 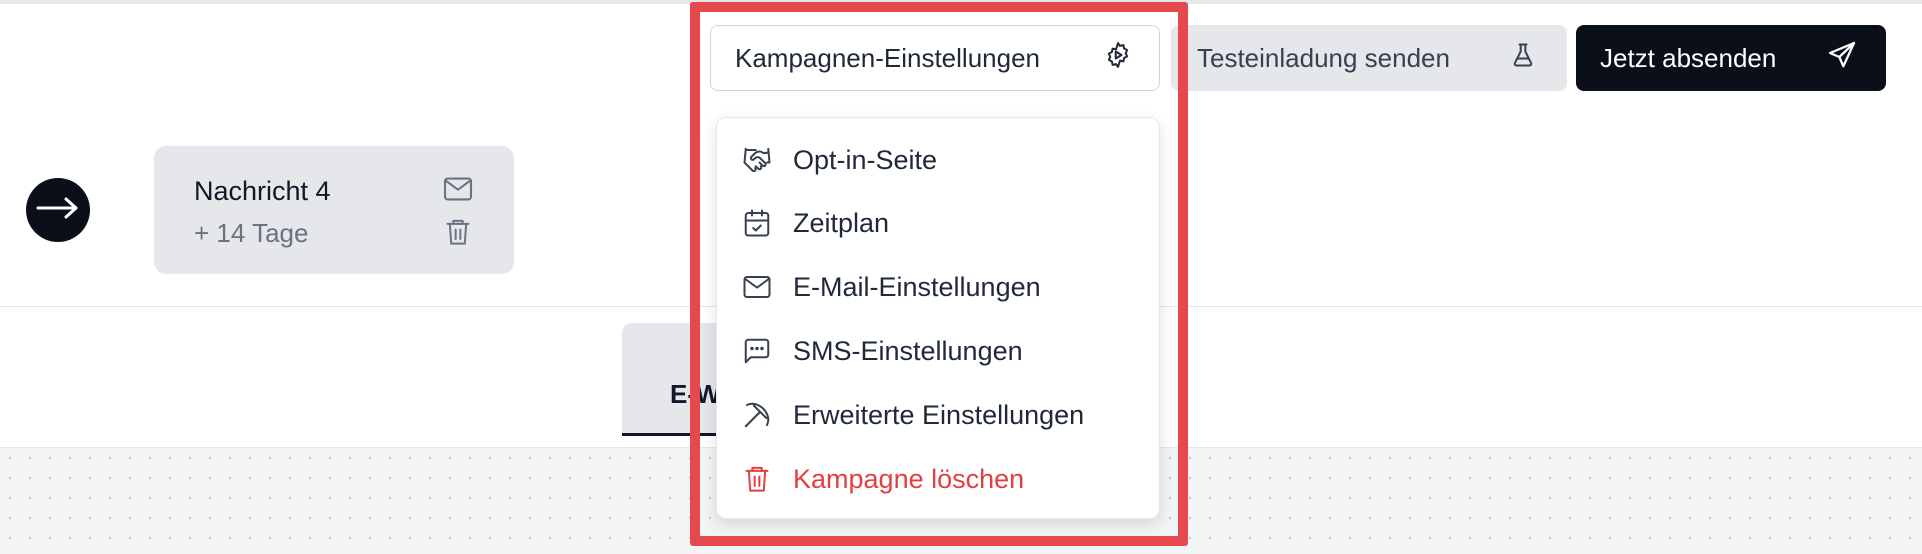 I want to click on gear-play-icon, so click(x=1118, y=58).